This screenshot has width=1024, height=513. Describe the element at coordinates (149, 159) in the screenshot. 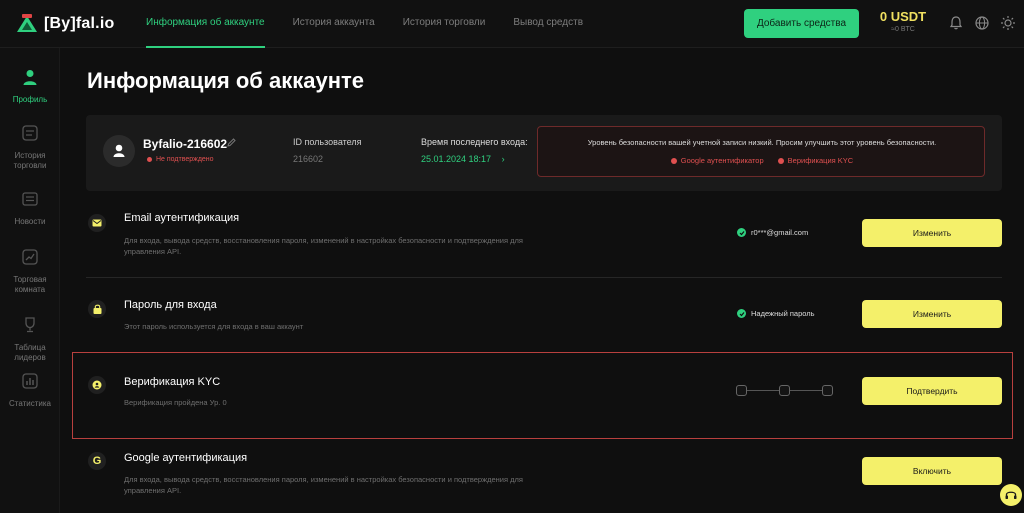

I see `status-dot` at that location.